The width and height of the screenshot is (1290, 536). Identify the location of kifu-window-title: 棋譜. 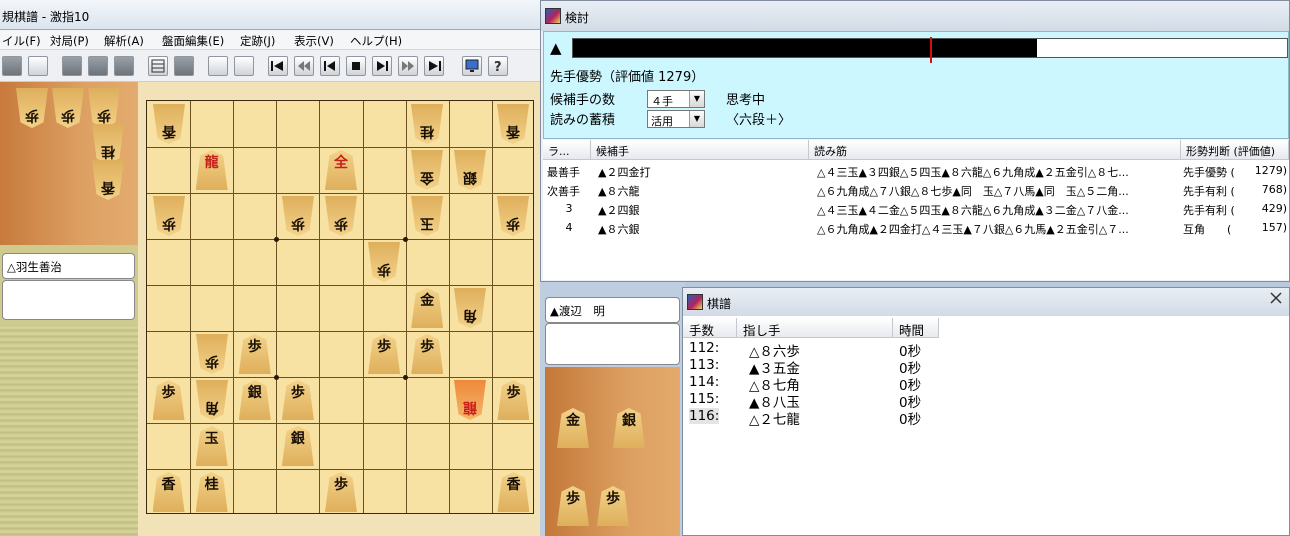
(719, 304).